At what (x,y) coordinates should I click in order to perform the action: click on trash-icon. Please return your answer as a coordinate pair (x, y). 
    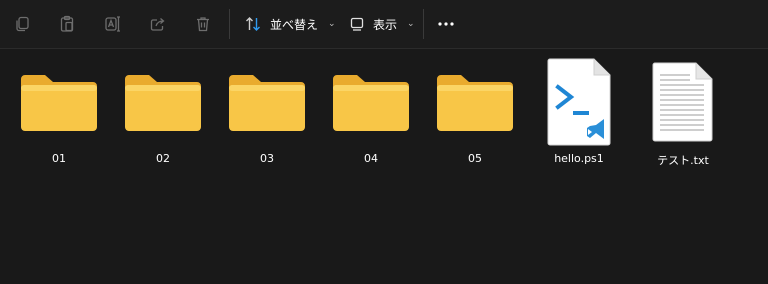
    Looking at the image, I should click on (203, 24).